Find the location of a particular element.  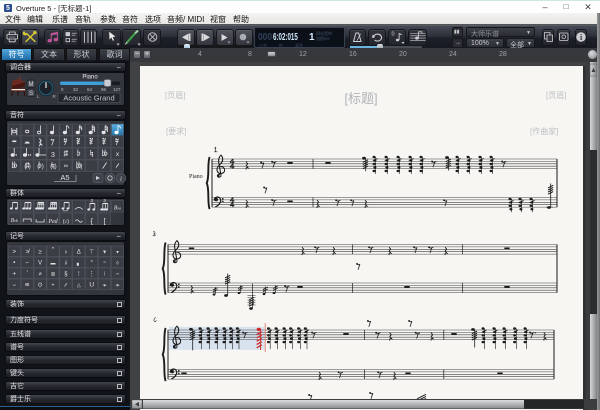

svg-text: V is located at coordinates (40, 264).